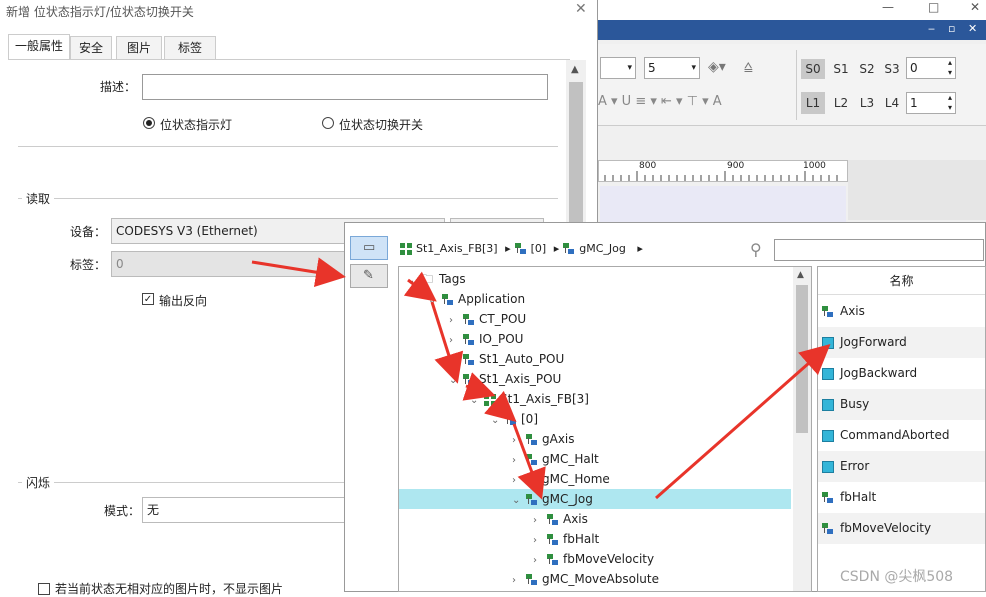 The height and width of the screenshot is (597, 986). I want to click on arrow-to-tag-button, so click(298, 272).